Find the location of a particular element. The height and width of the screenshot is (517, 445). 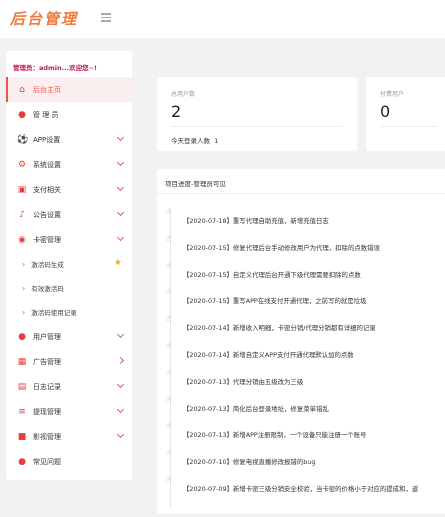

table-icon: ▦ is located at coordinates (22, 361).